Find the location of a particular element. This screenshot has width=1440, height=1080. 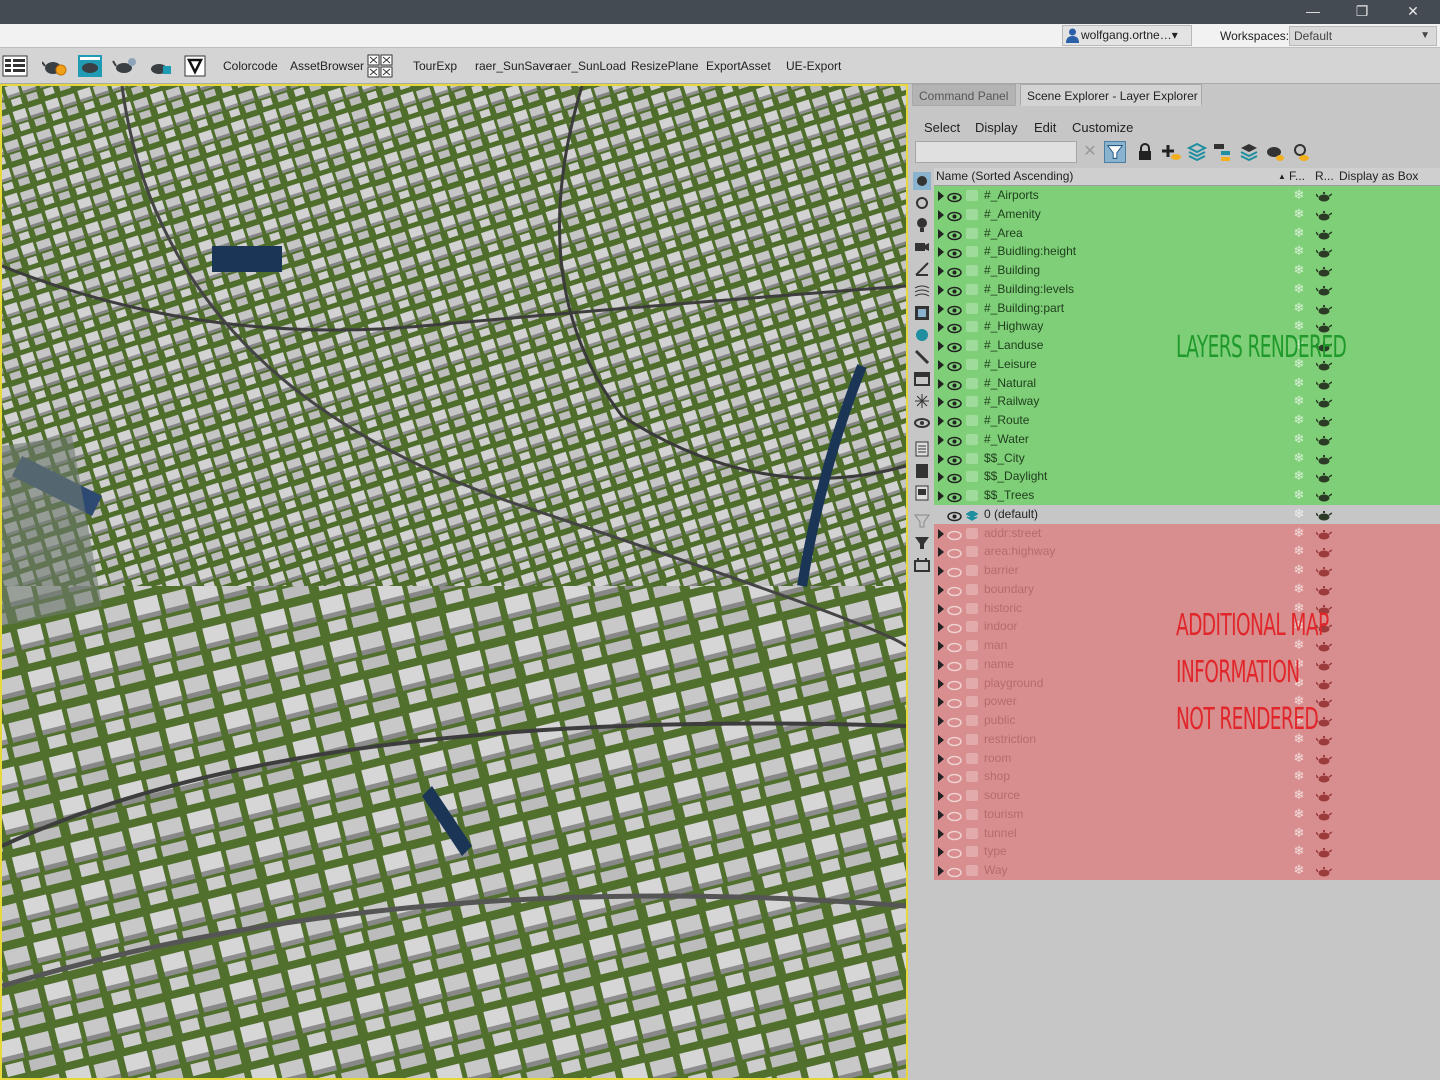

hidden-filter-icon is located at coordinates (922, 423).